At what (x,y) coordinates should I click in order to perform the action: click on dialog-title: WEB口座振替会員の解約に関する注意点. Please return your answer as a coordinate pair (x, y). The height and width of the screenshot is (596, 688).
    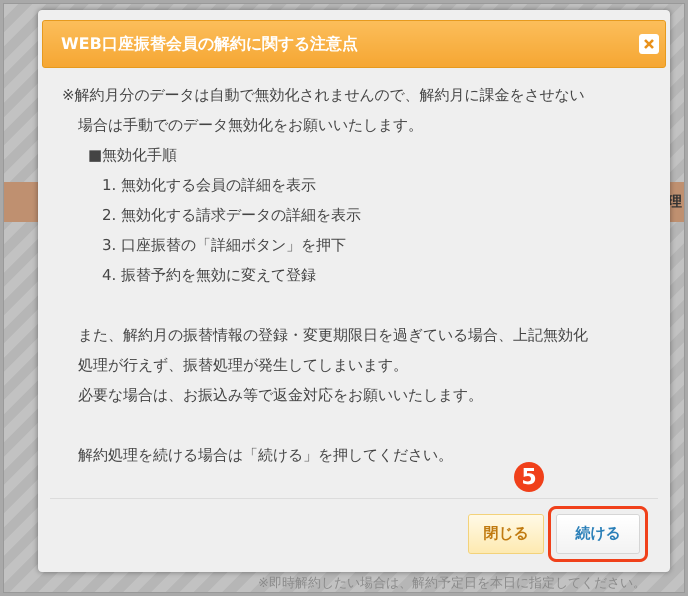
    Looking at the image, I should click on (209, 44).